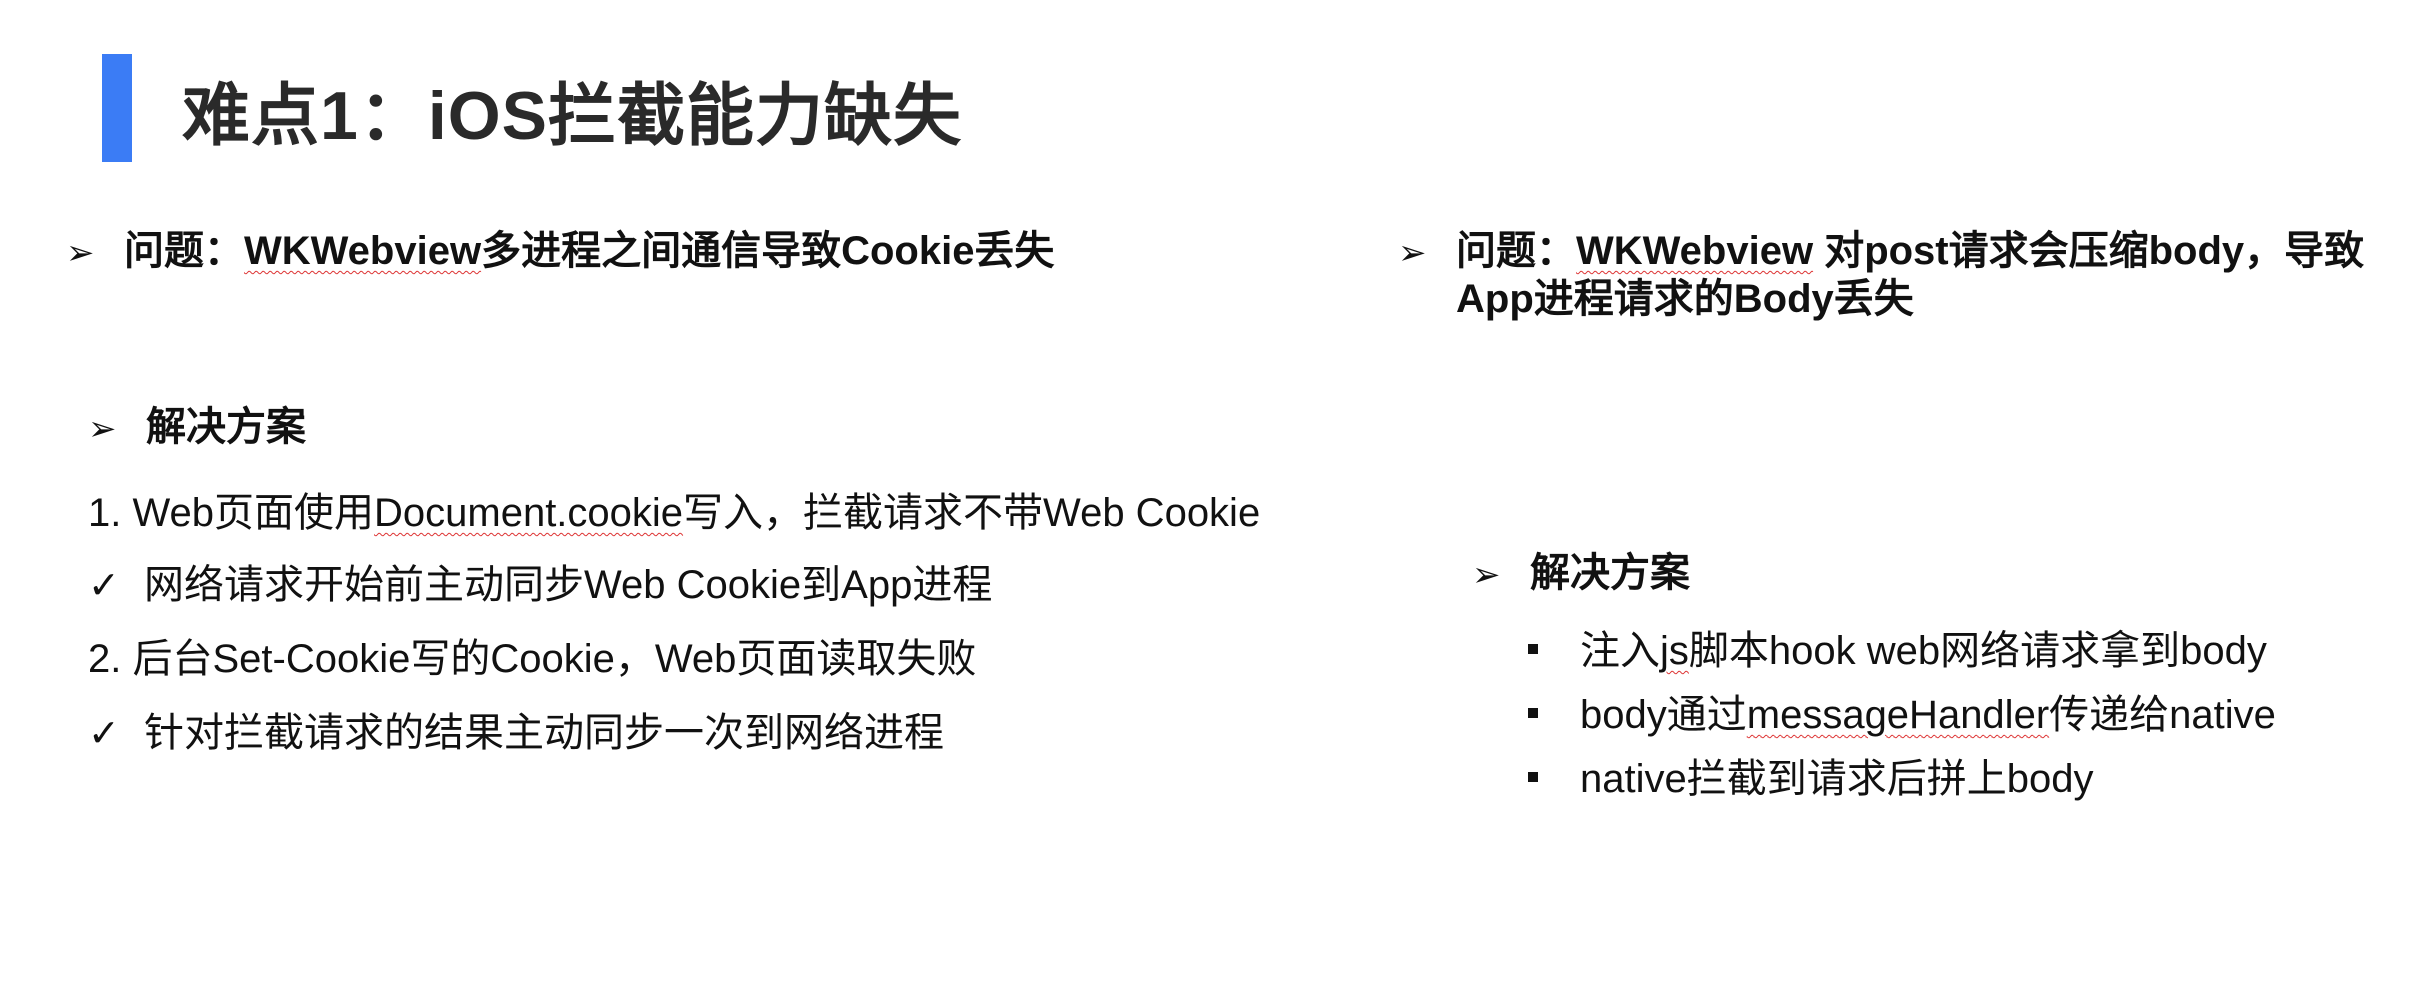  I want to click on left-solution-heading: ➢ 解决方案, so click(197, 423).